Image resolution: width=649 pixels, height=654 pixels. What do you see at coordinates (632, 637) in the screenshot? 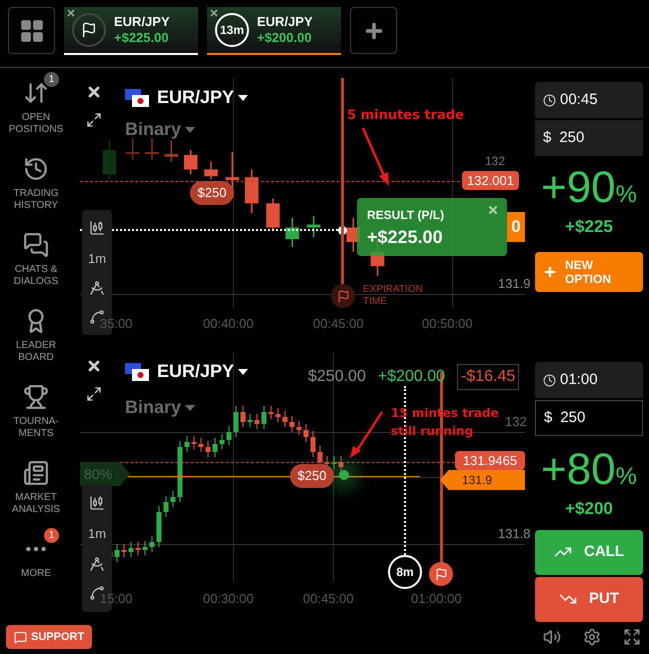
I see `fullscreen-icon` at bounding box center [632, 637].